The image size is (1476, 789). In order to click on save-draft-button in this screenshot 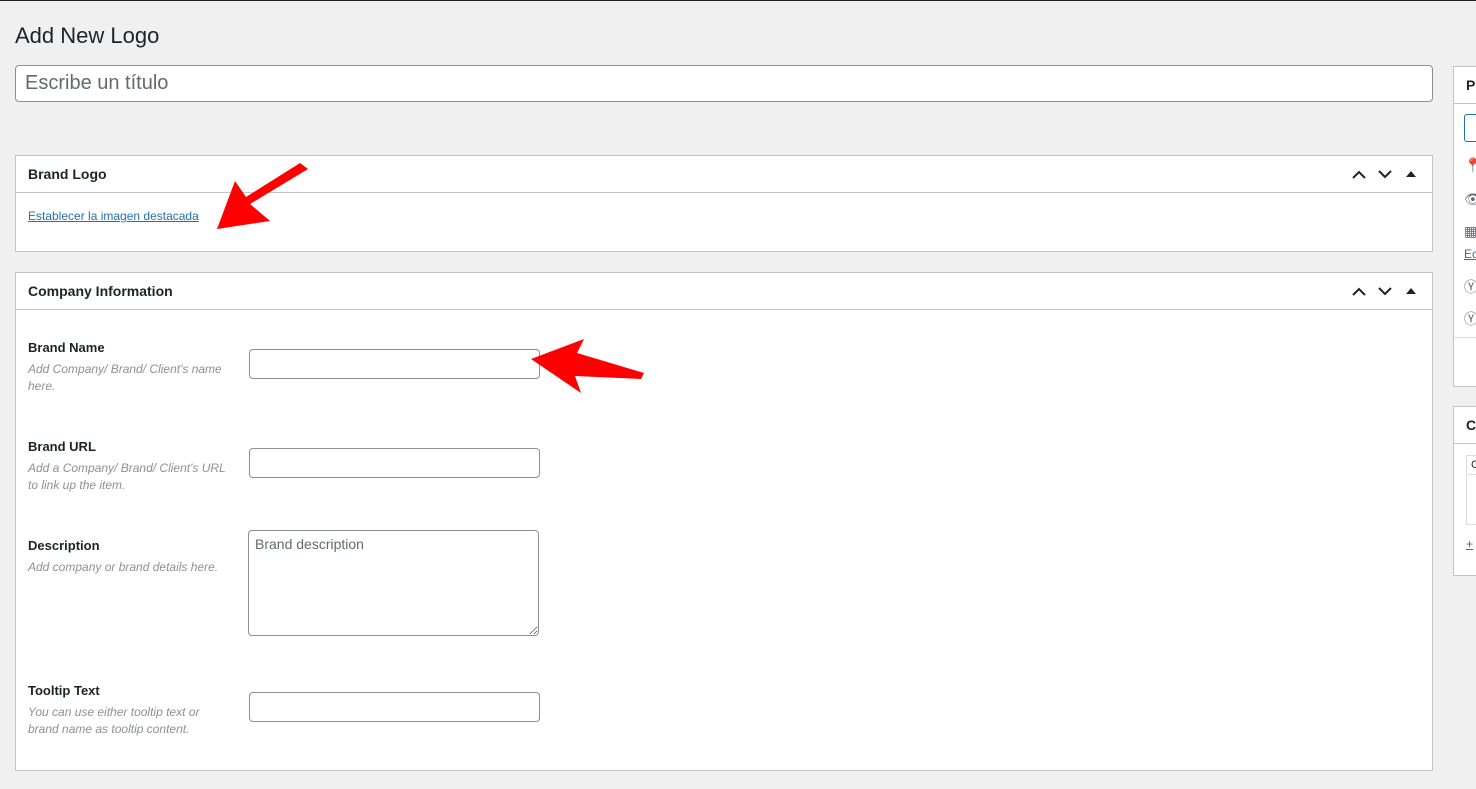, I will do `click(1470, 128)`.